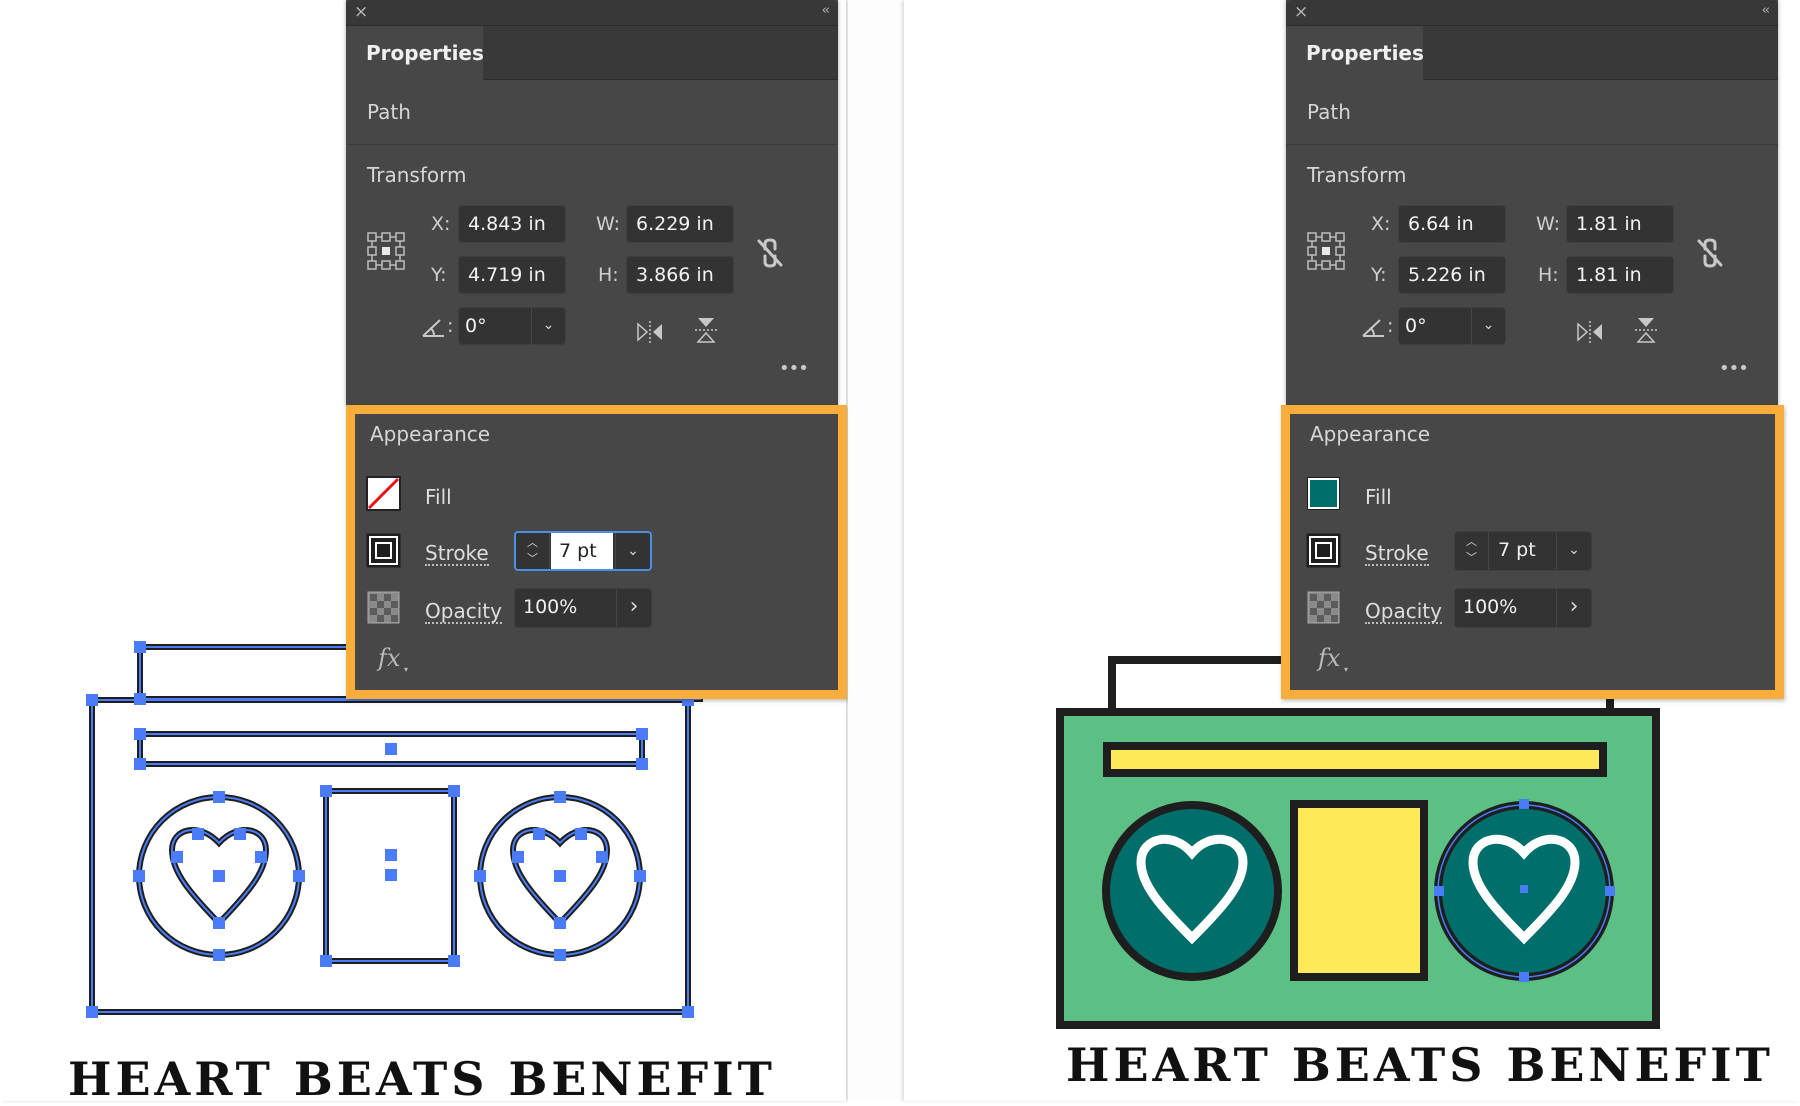  I want to click on width-input: 1.81 in, so click(1620, 224).